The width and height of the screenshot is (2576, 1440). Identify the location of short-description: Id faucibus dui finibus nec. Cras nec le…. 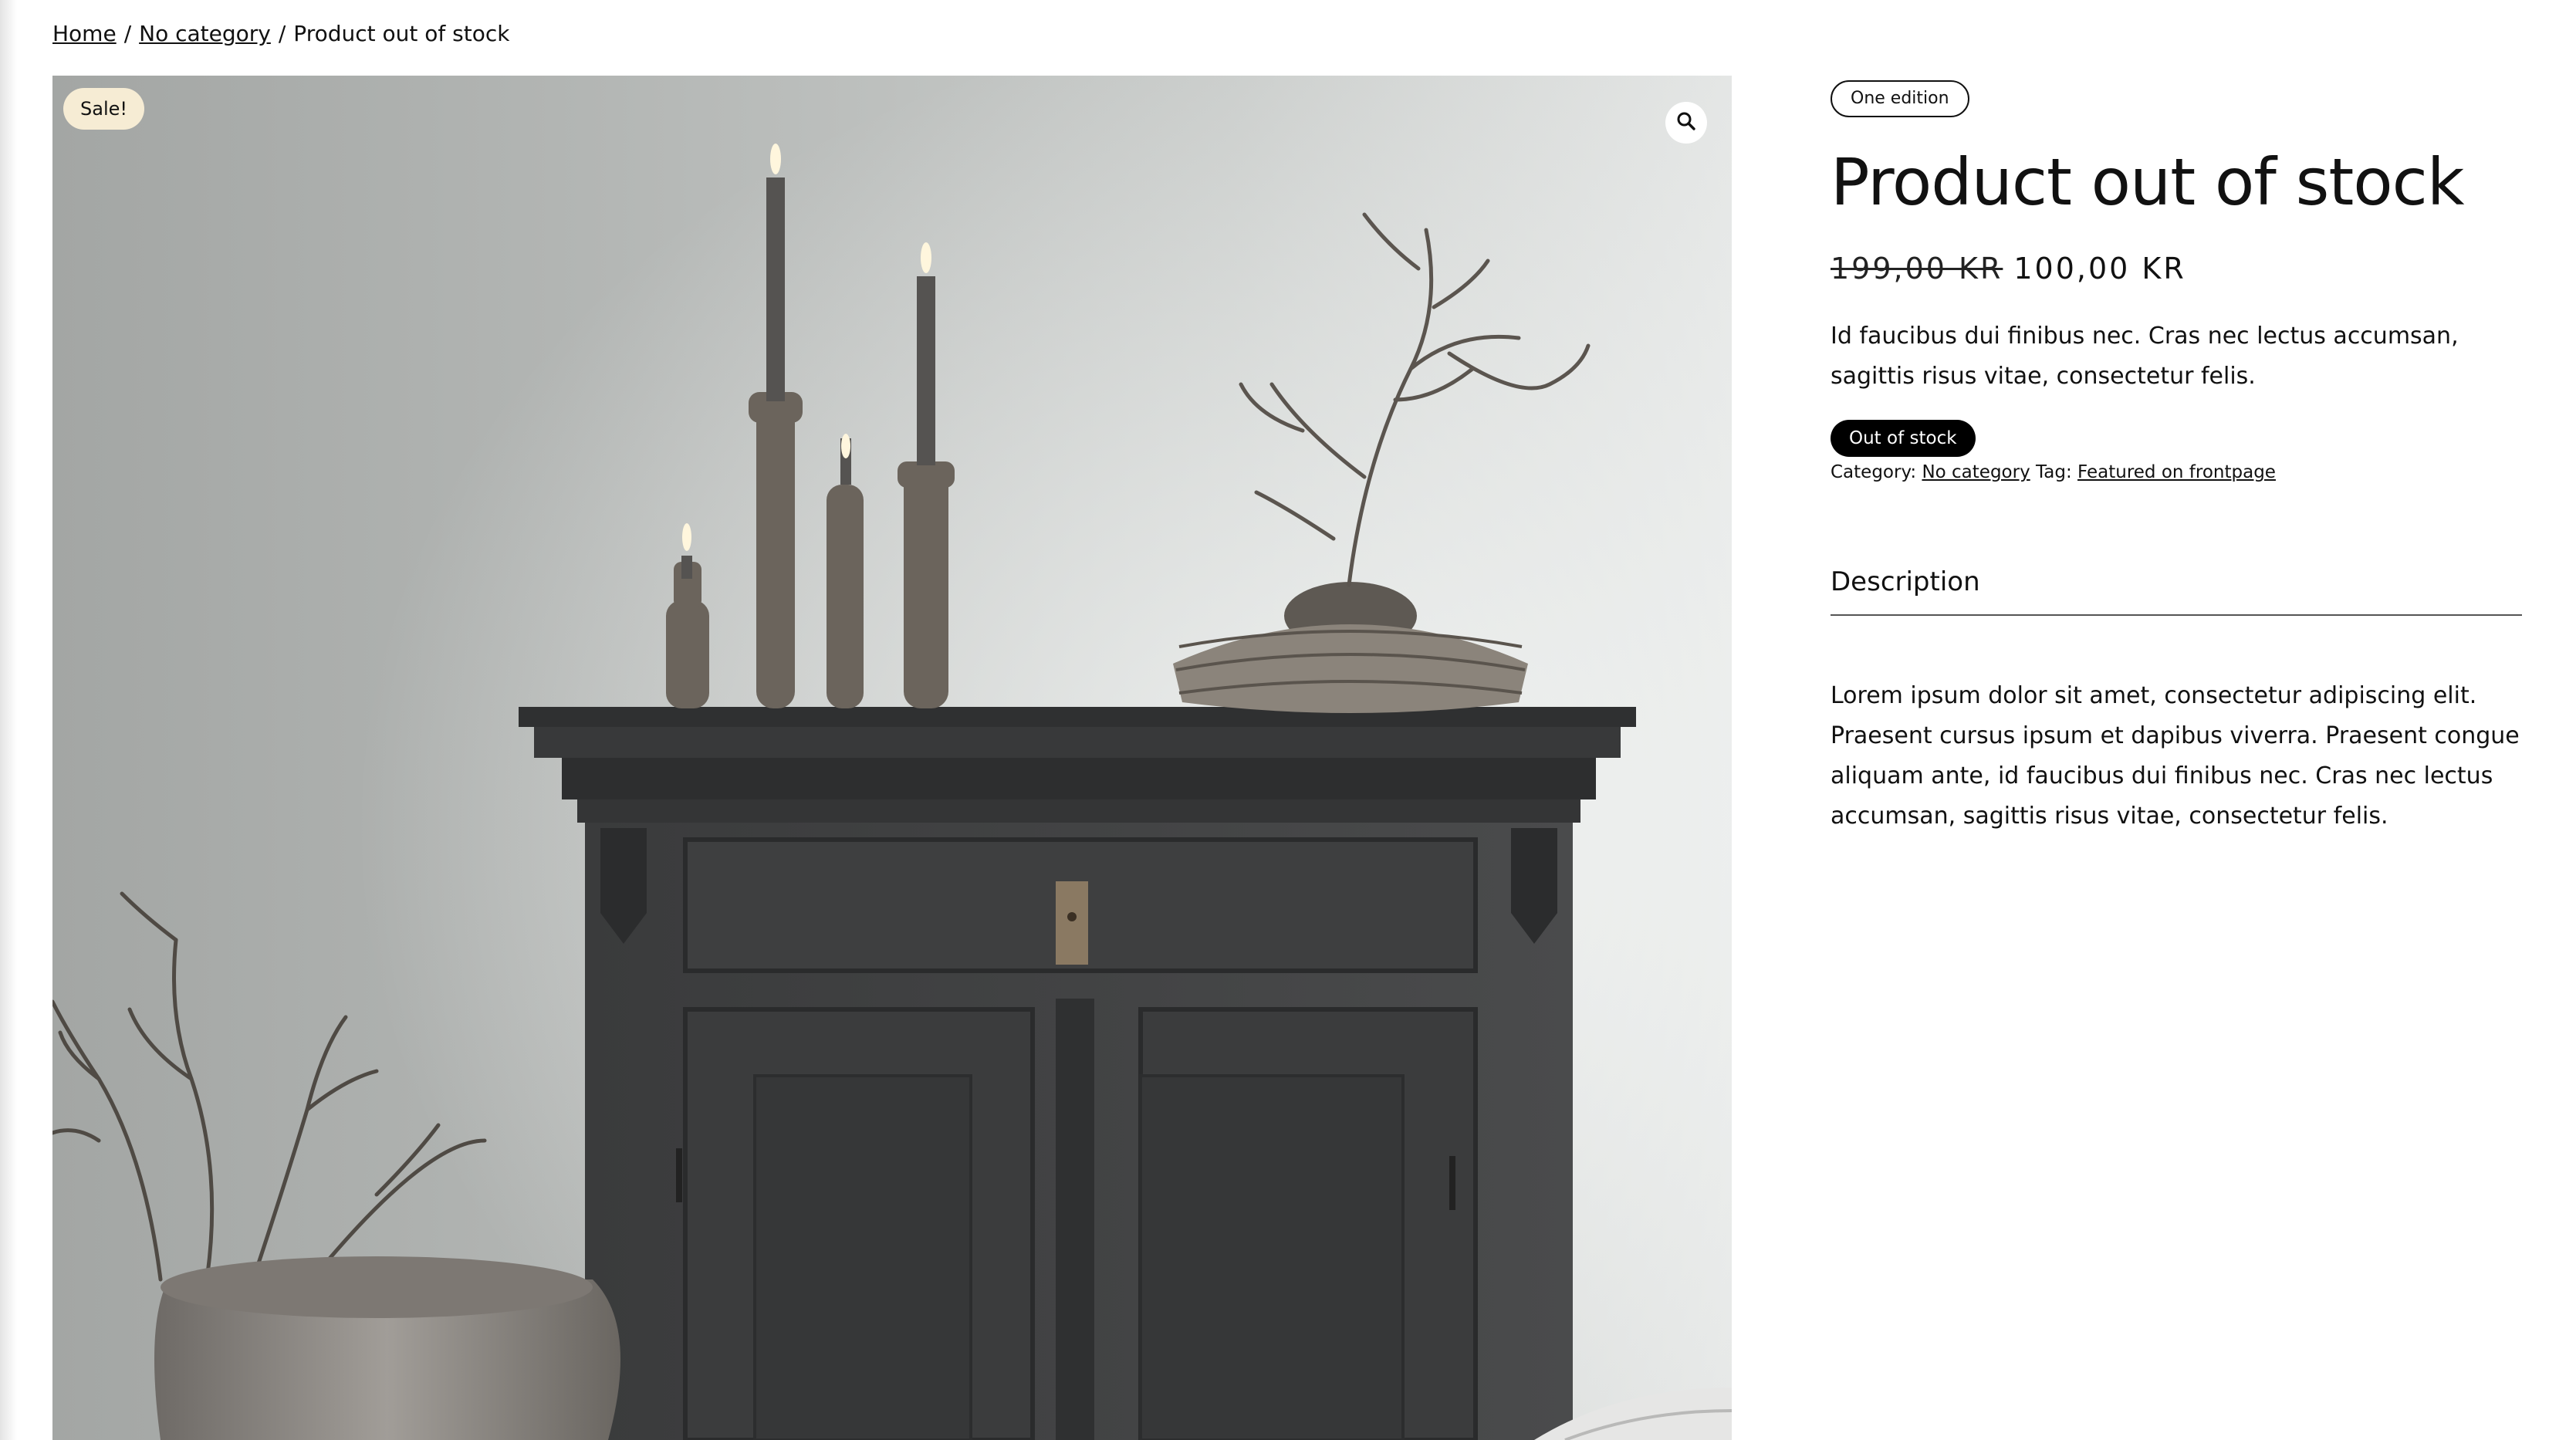
(2145, 356).